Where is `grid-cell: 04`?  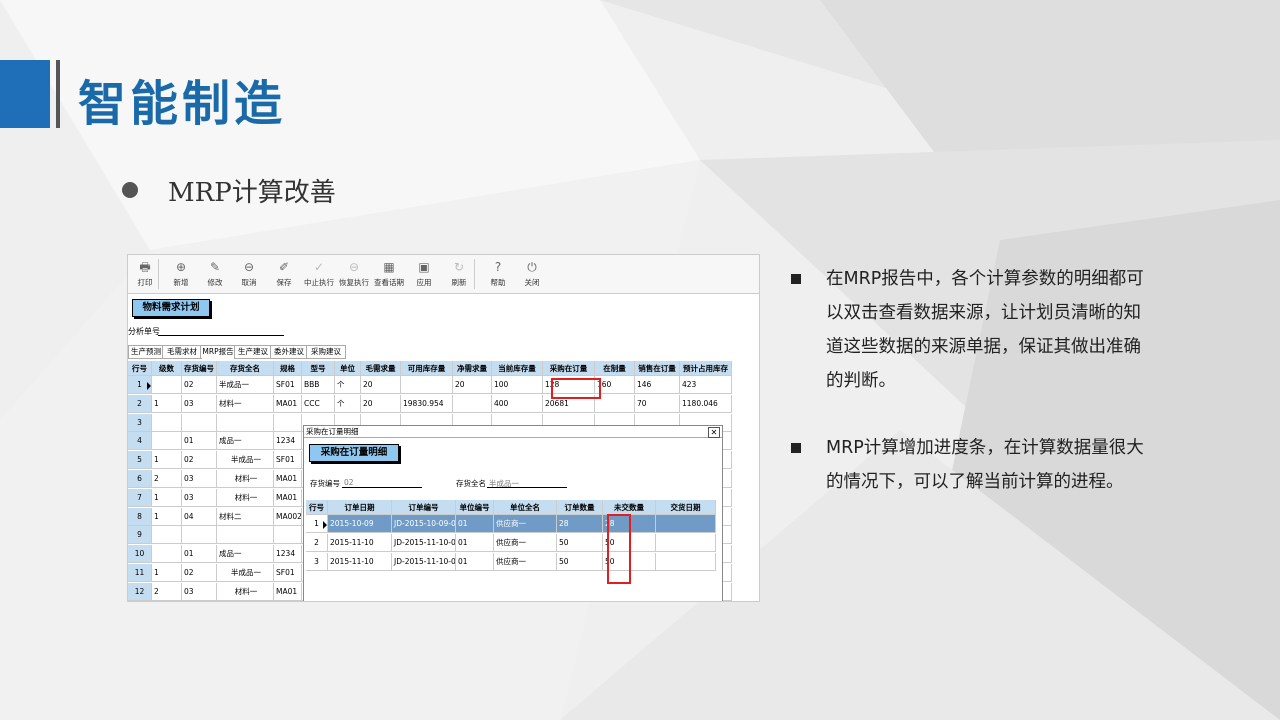 grid-cell: 04 is located at coordinates (199, 516).